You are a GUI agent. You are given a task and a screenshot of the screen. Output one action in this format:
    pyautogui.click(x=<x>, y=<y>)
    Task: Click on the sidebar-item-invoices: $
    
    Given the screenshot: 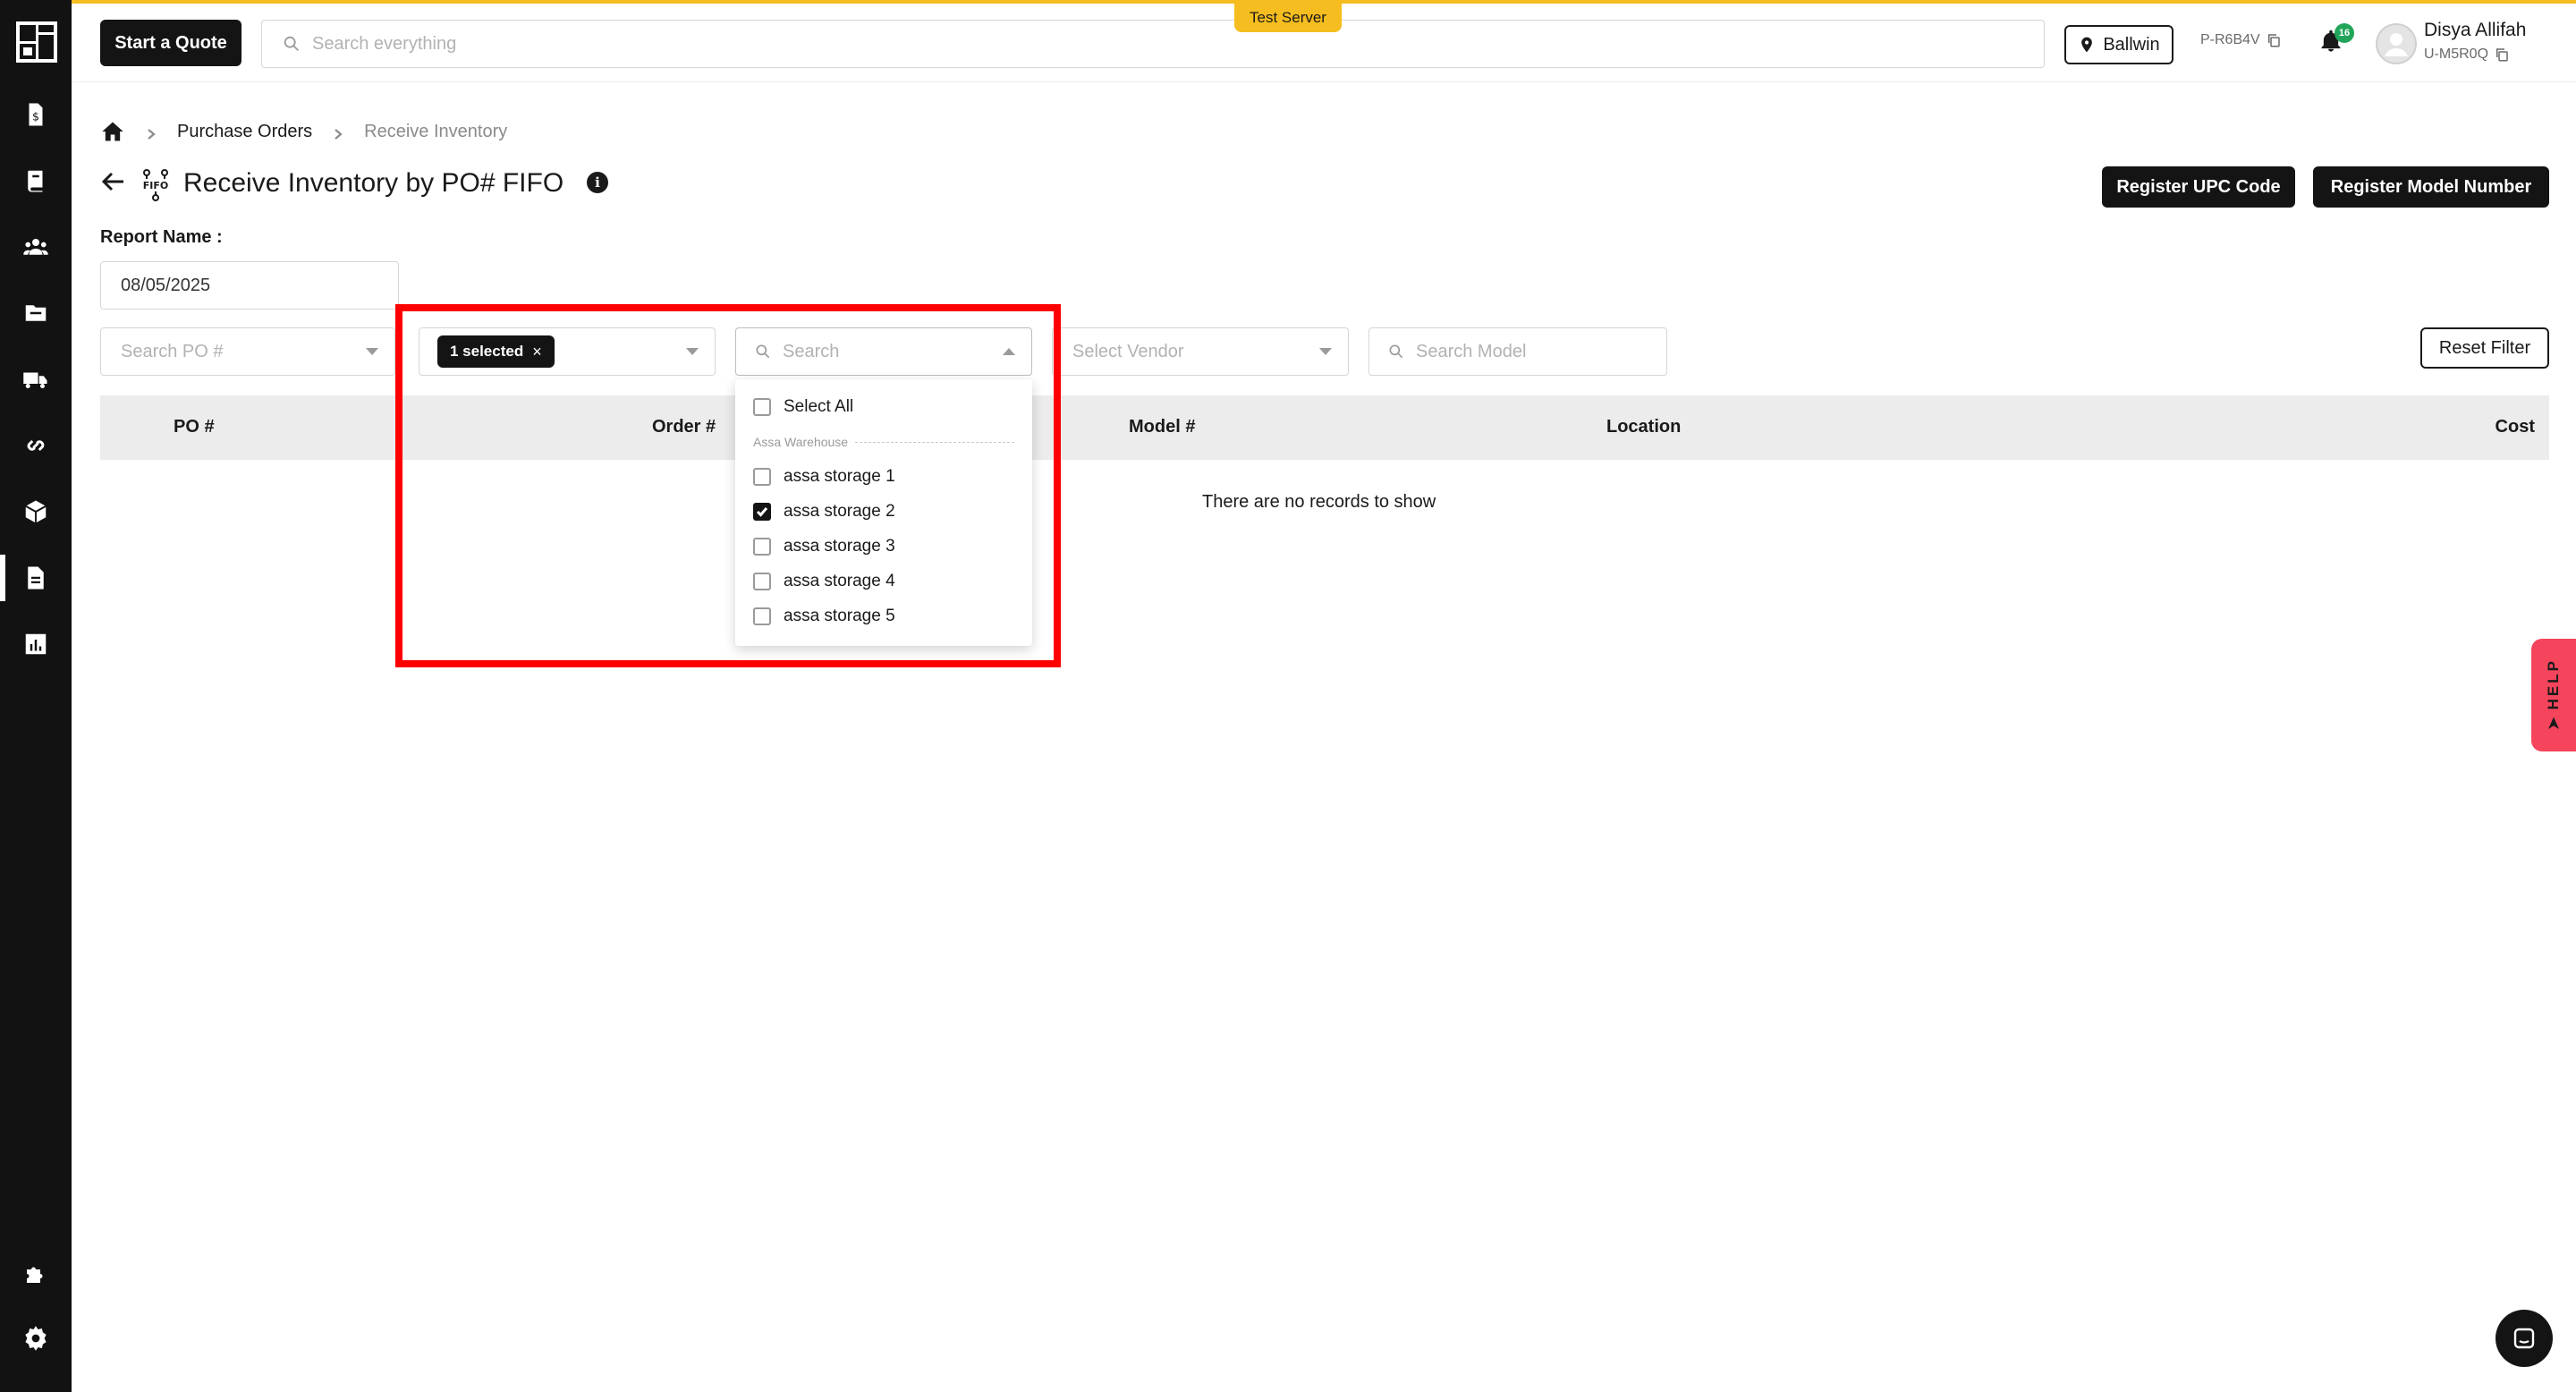 What is the action you would take?
    pyautogui.click(x=36, y=114)
    